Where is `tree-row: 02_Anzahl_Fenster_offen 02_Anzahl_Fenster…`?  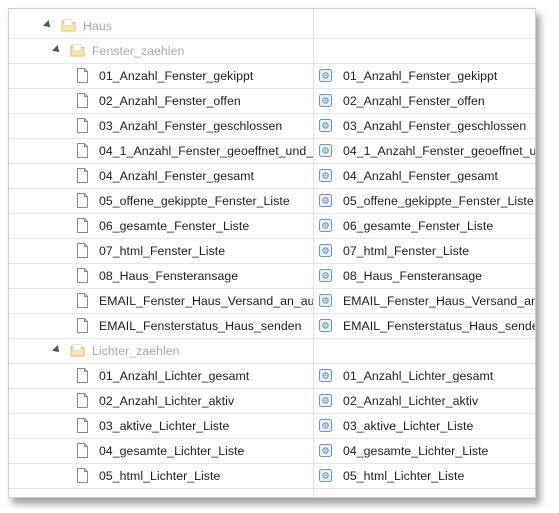 tree-row: 02_Anzahl_Fenster_offen 02_Anzahl_Fenster… is located at coordinates (272, 101).